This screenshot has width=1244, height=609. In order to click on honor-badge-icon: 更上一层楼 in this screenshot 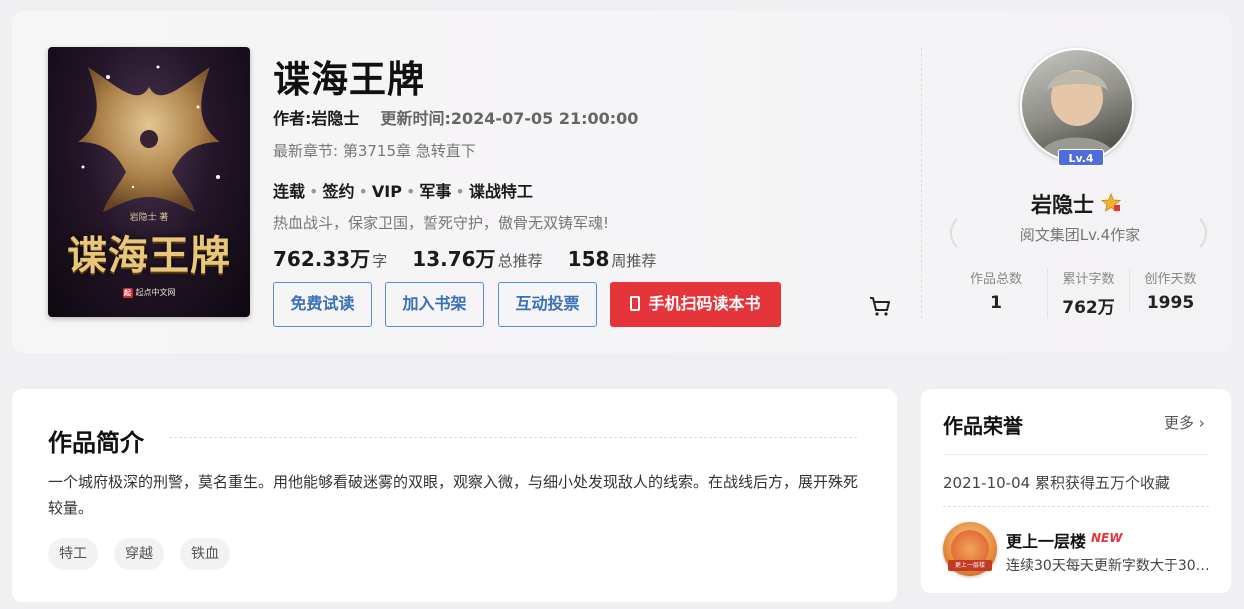, I will do `click(970, 549)`.